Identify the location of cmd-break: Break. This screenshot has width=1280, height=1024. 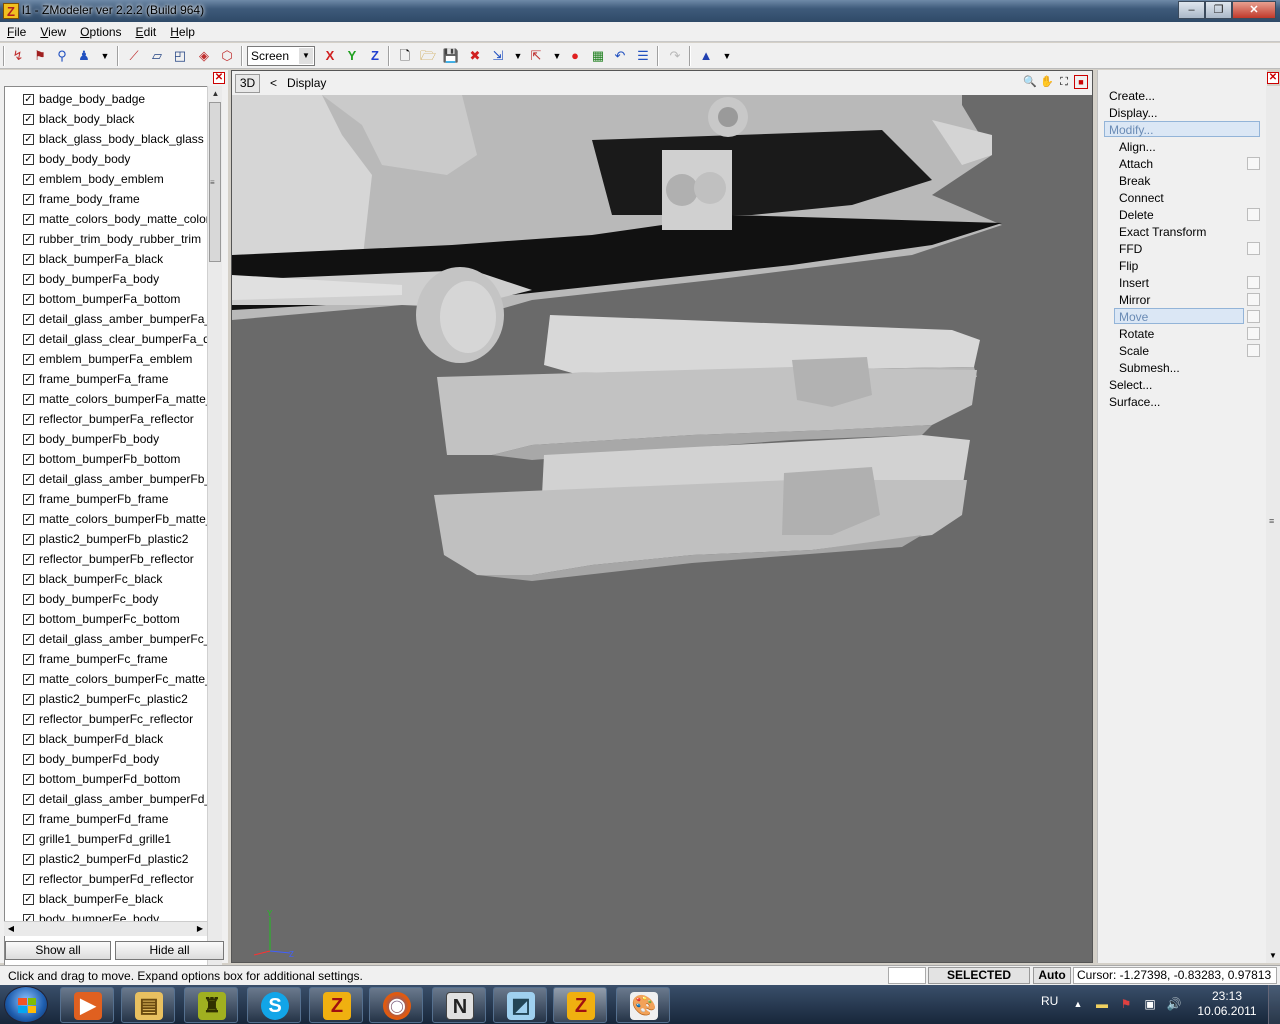
(1134, 181).